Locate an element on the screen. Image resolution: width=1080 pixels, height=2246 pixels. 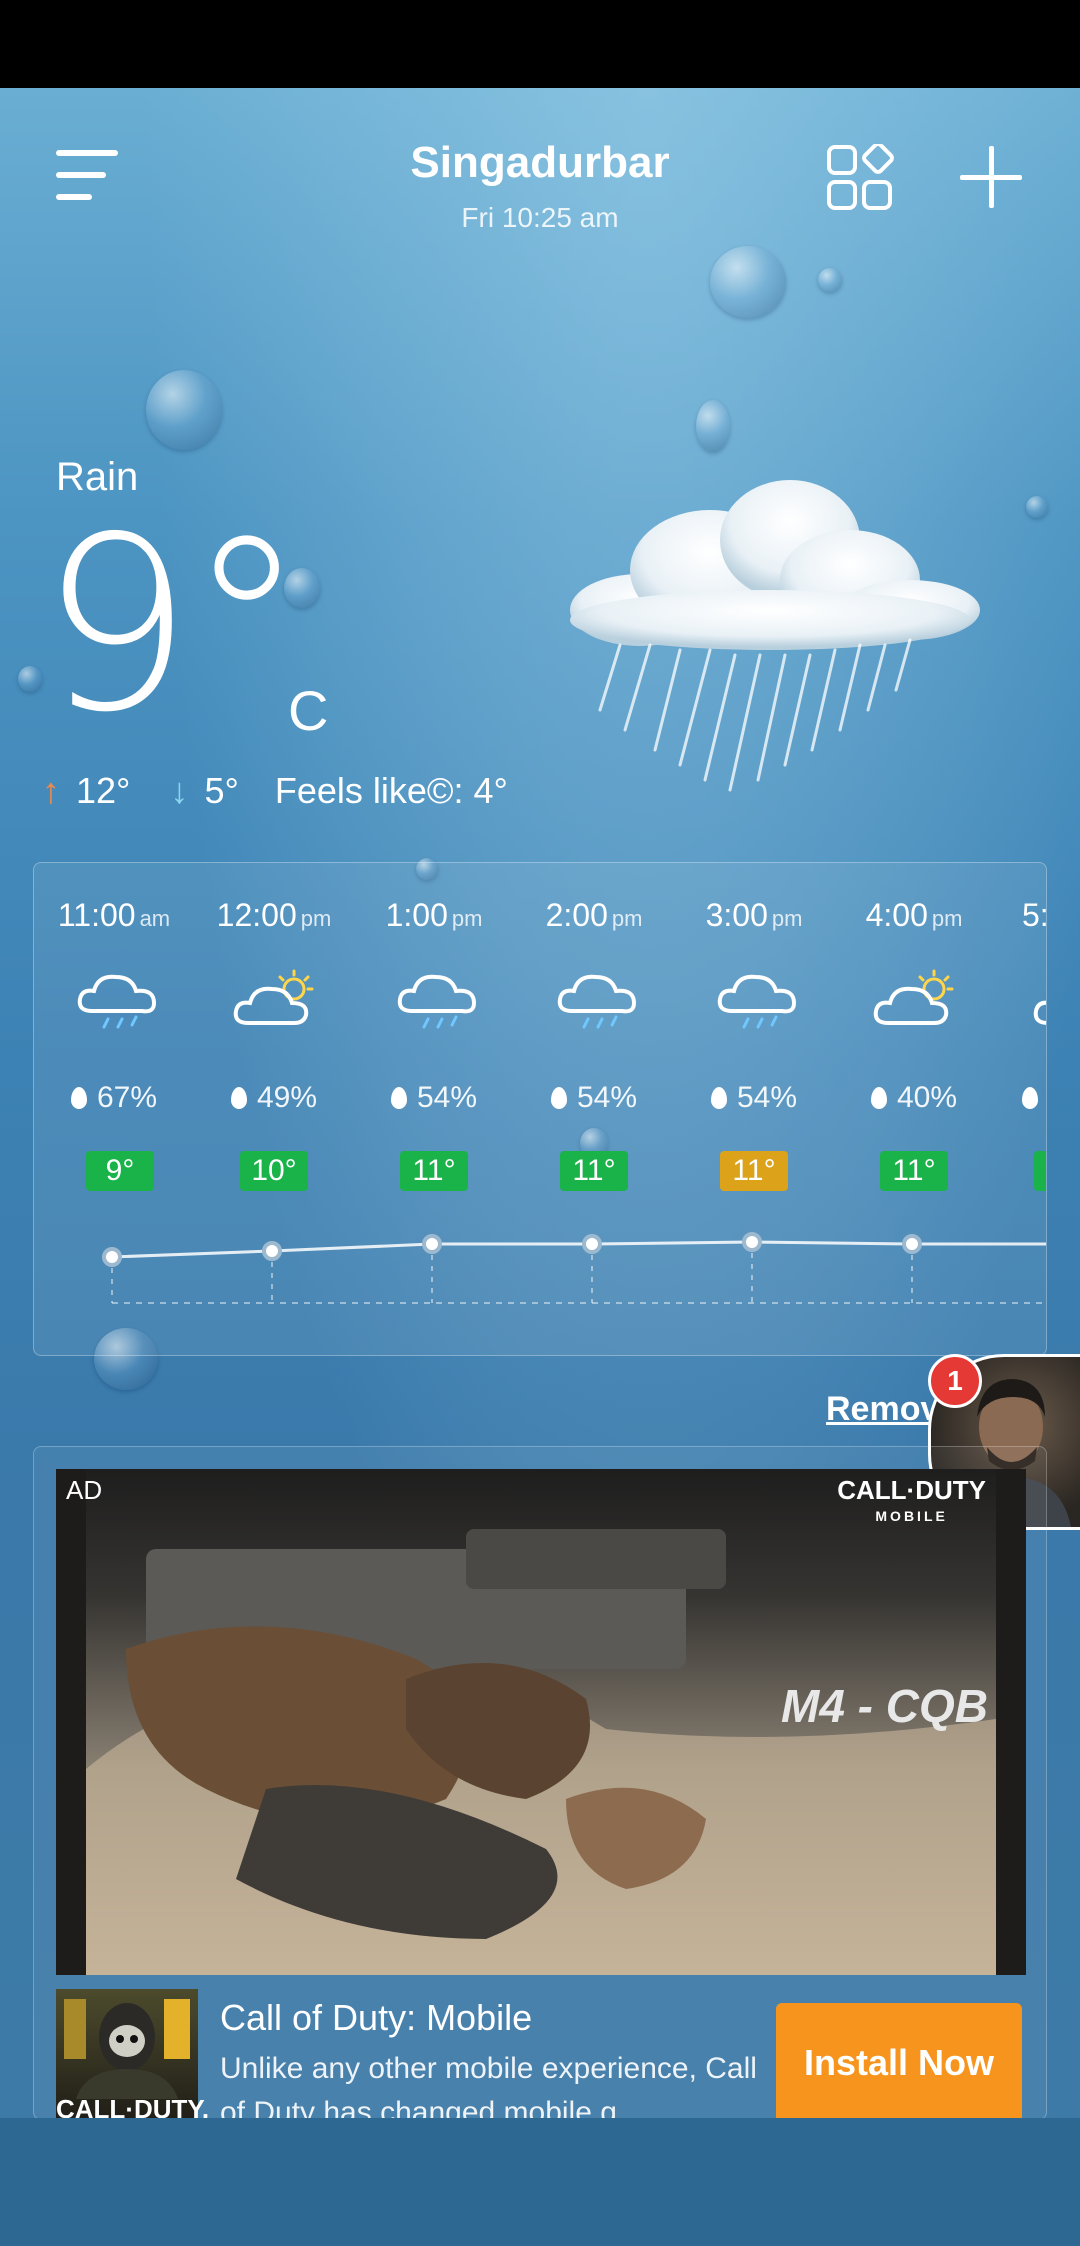
ad-label: AD is located at coordinates (84, 1490).